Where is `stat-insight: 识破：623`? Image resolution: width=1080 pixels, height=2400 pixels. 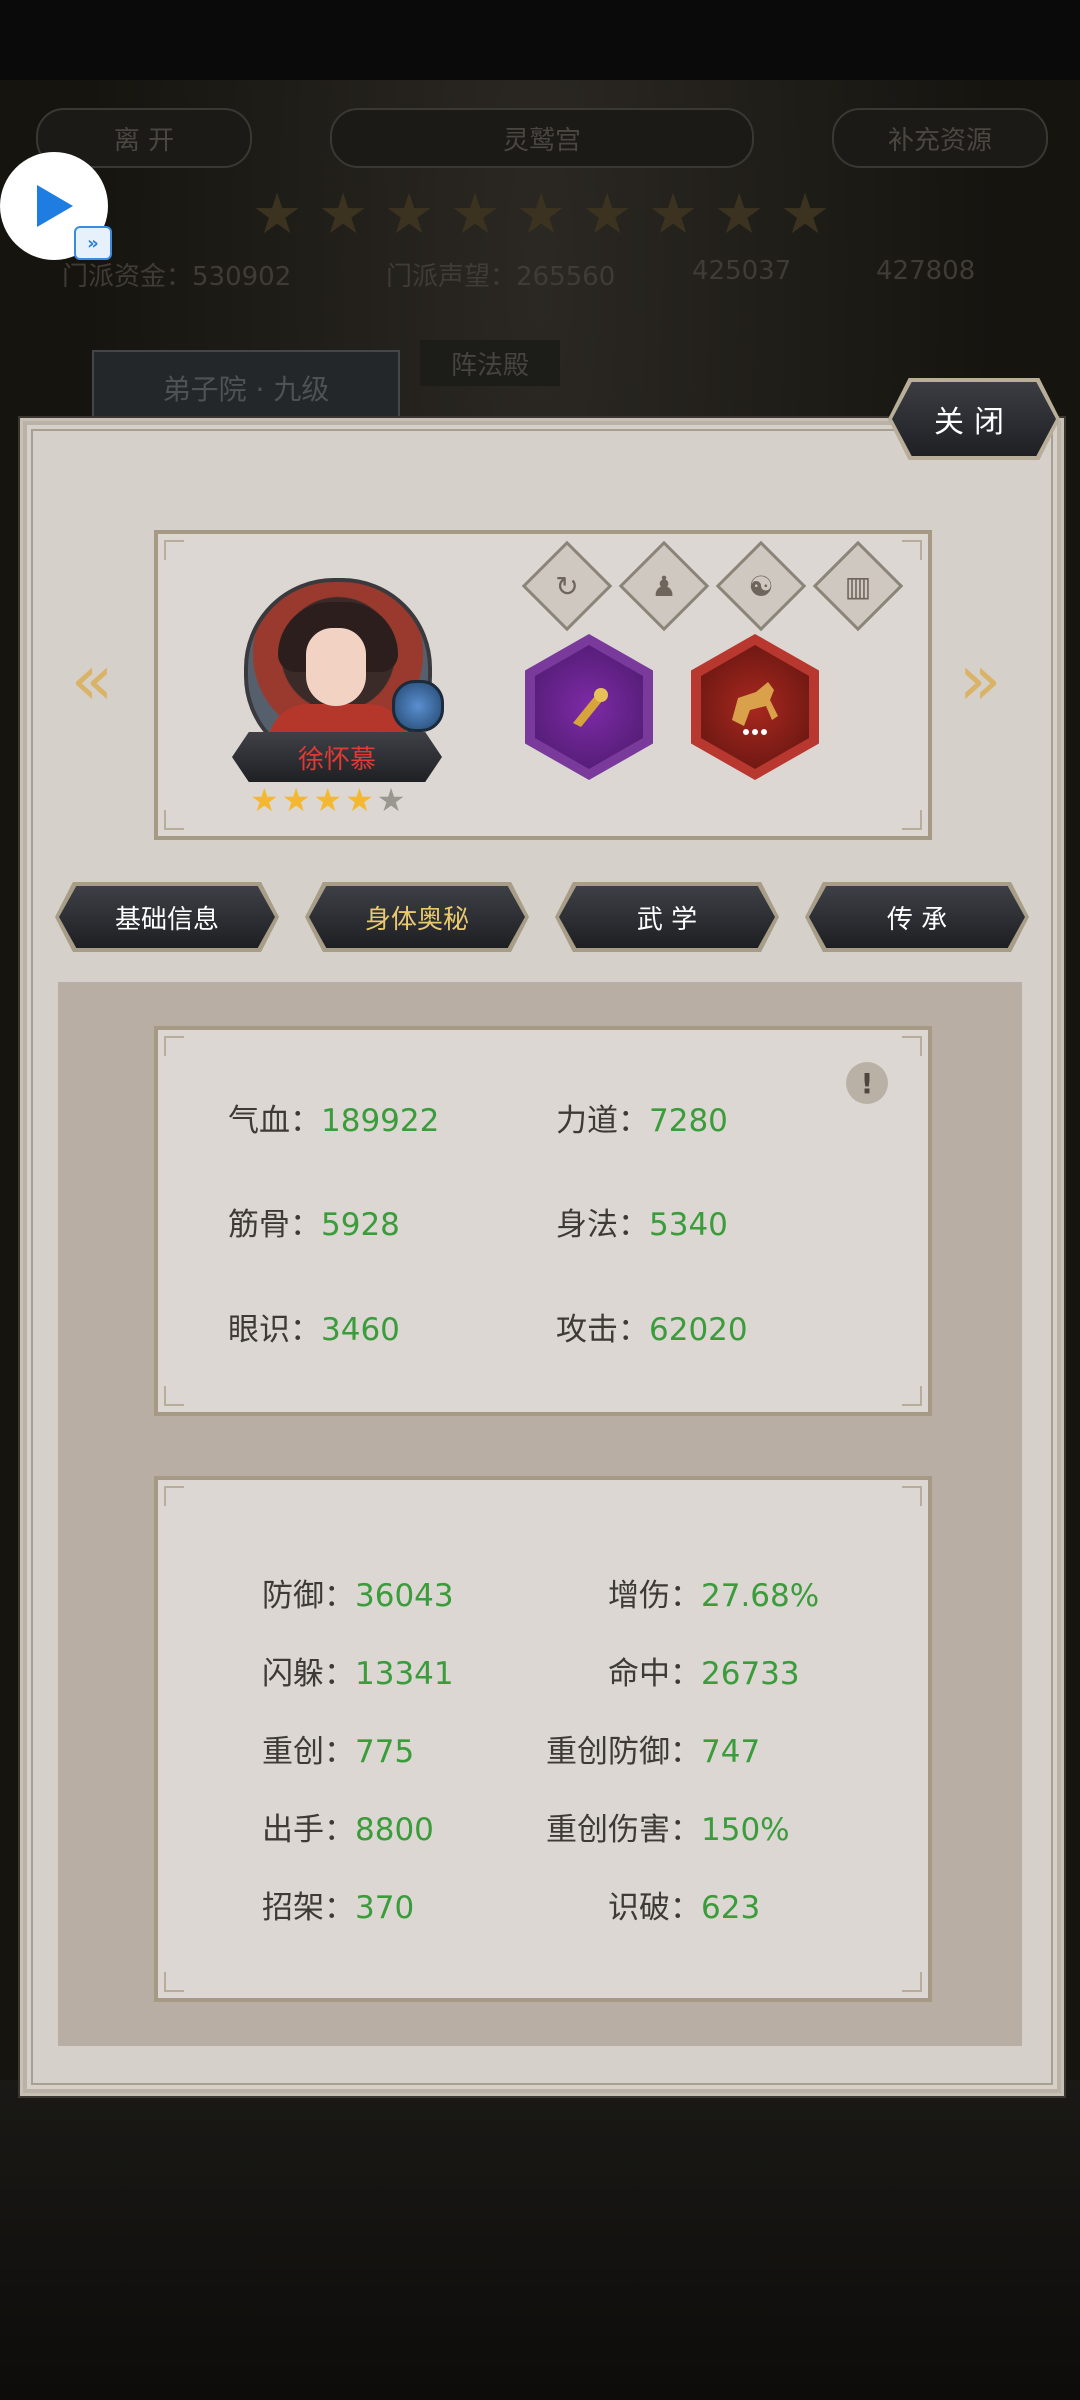
stat-insight: 识破：623 is located at coordinates (684, 1908).